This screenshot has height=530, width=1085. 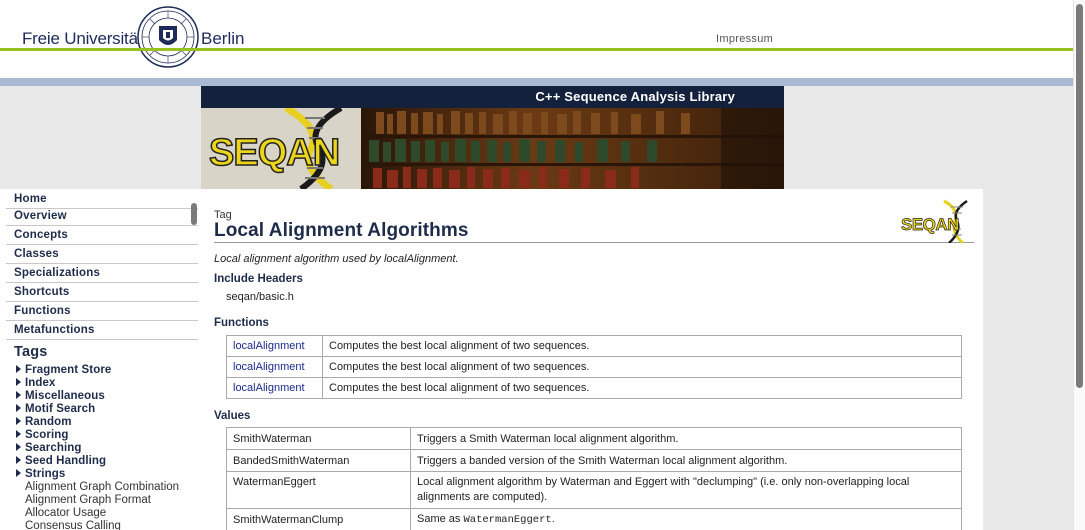 What do you see at coordinates (223, 38) in the screenshot?
I see `university-name-right: Berlin` at bounding box center [223, 38].